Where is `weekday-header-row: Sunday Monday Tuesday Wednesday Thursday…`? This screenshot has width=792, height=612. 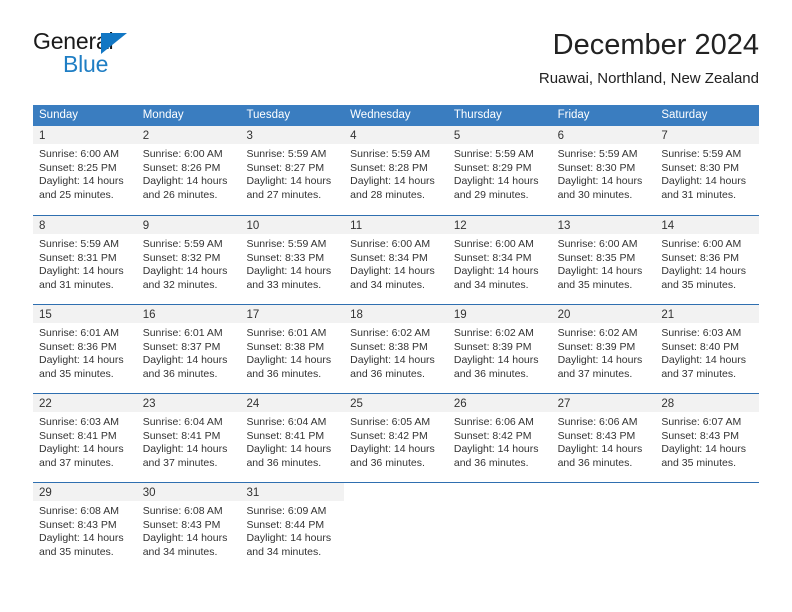
weekday-header-row: Sunday Monday Tuesday Wednesday Thursday… is located at coordinates (396, 115).